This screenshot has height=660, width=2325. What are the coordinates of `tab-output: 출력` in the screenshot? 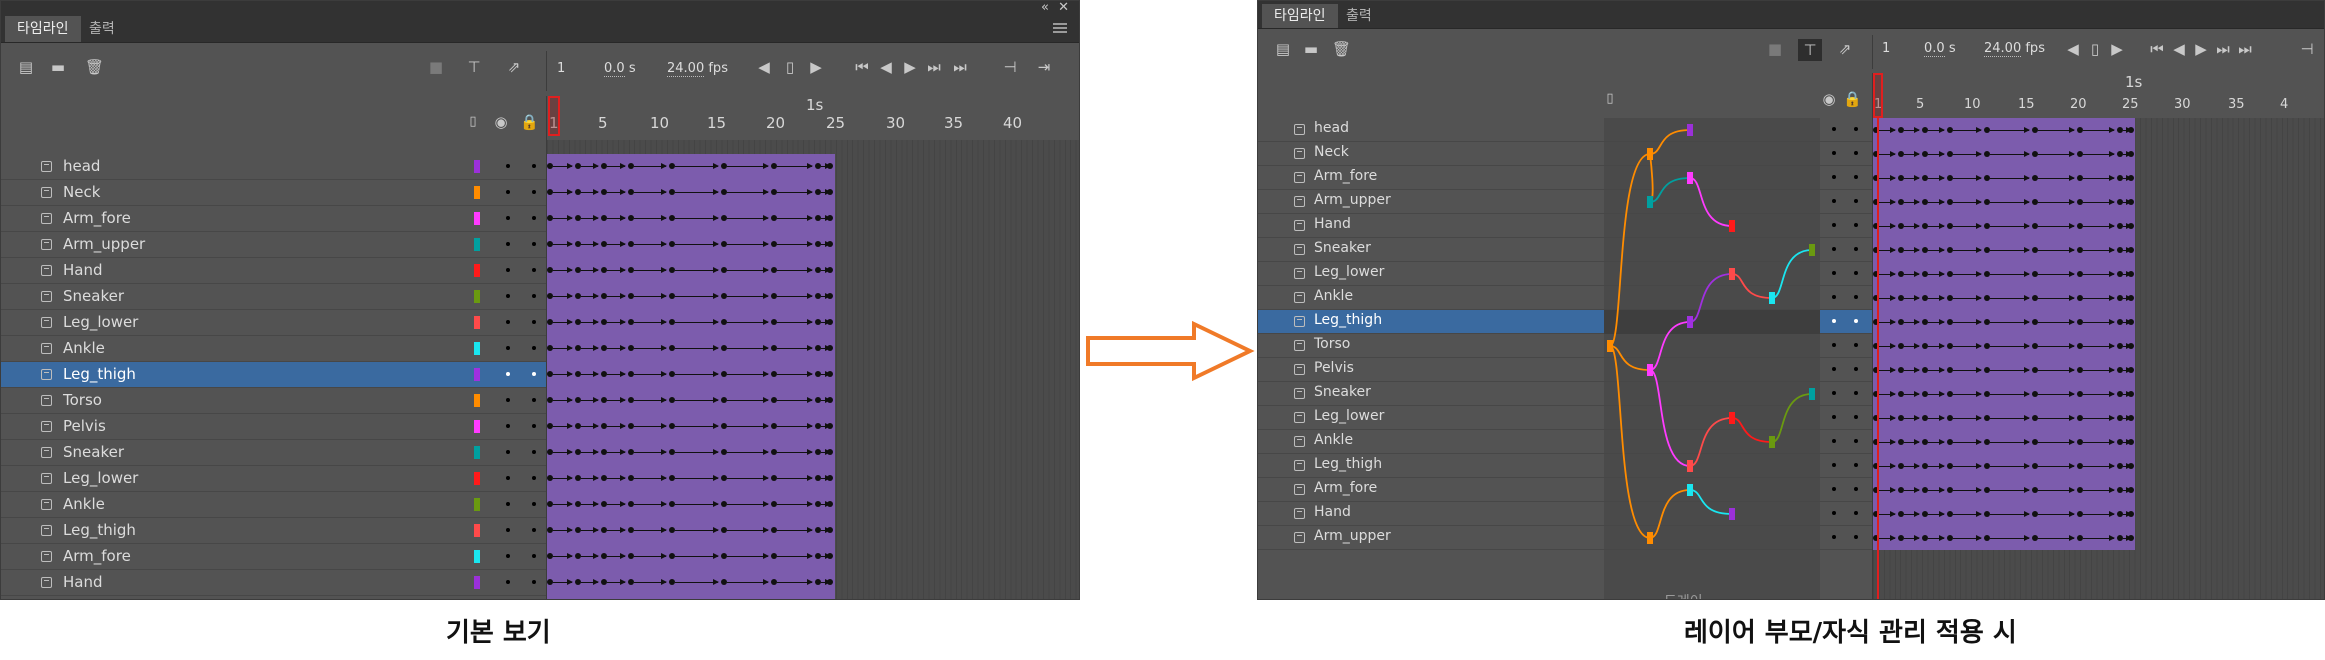 It's located at (1359, 16).